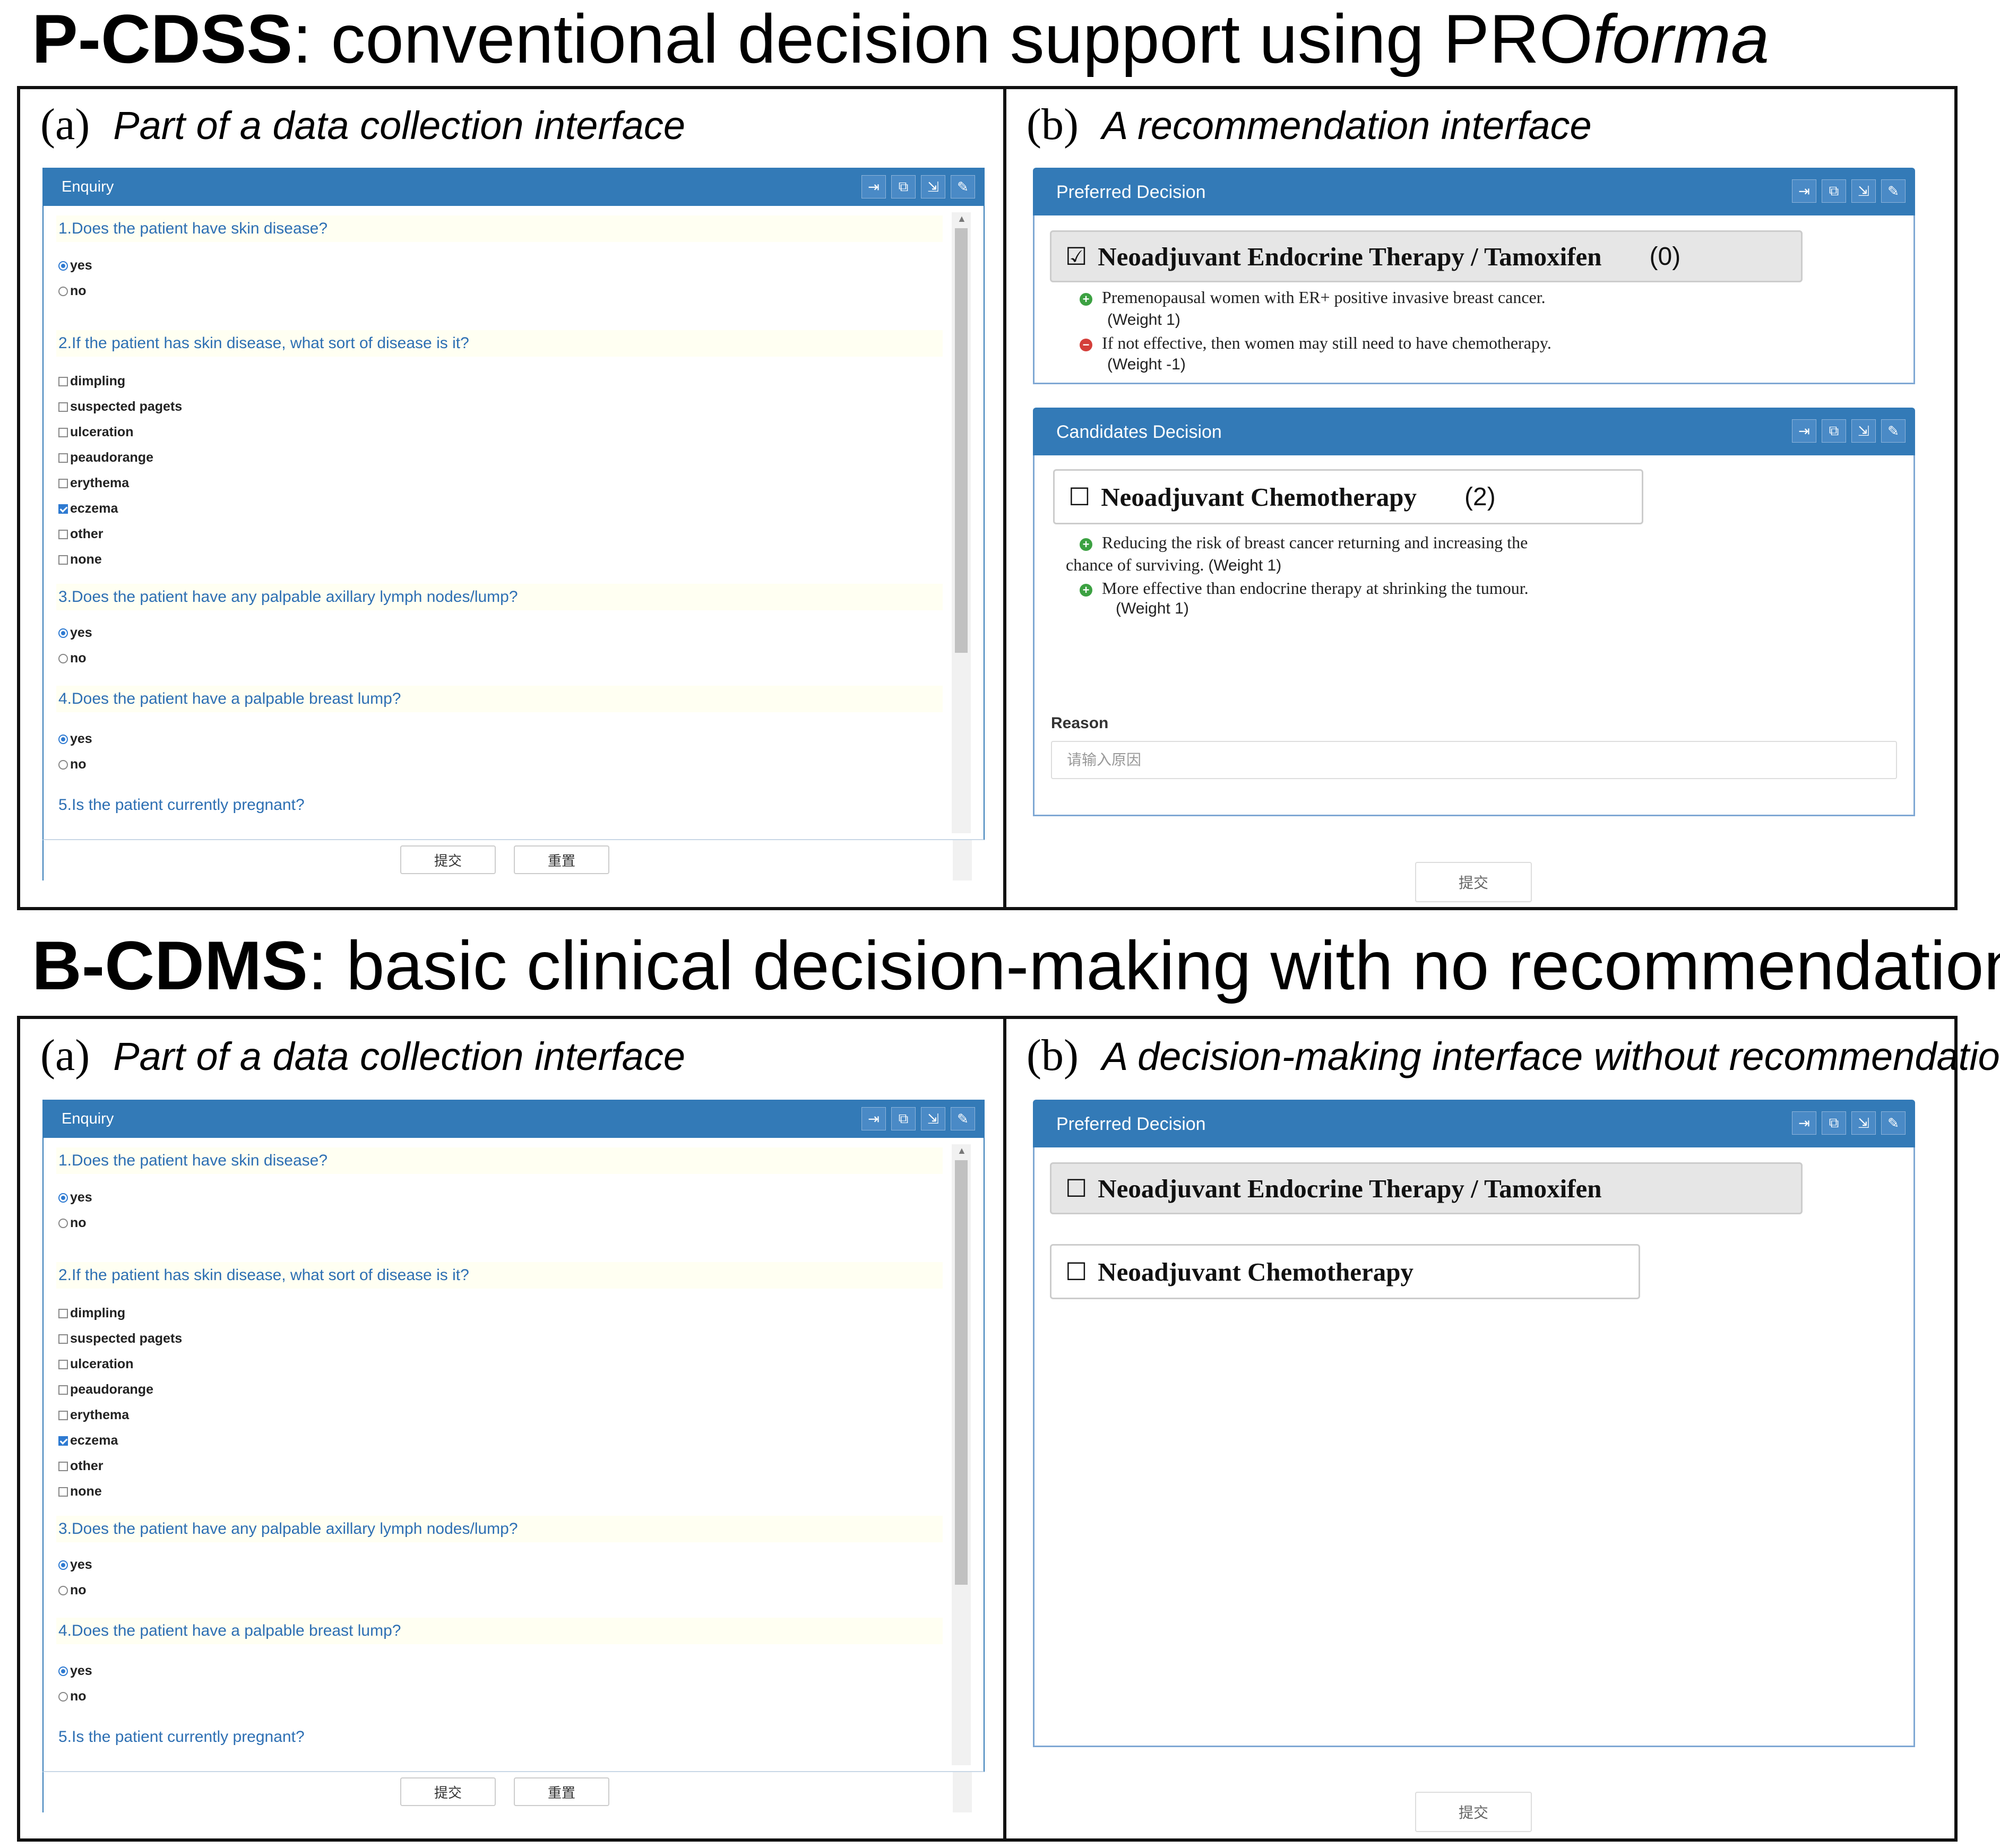 The width and height of the screenshot is (2000, 1848). Describe the element at coordinates (1174, 564) in the screenshot. I see `pro-argument-cont: chance of surviving. (Weight 1)` at that location.